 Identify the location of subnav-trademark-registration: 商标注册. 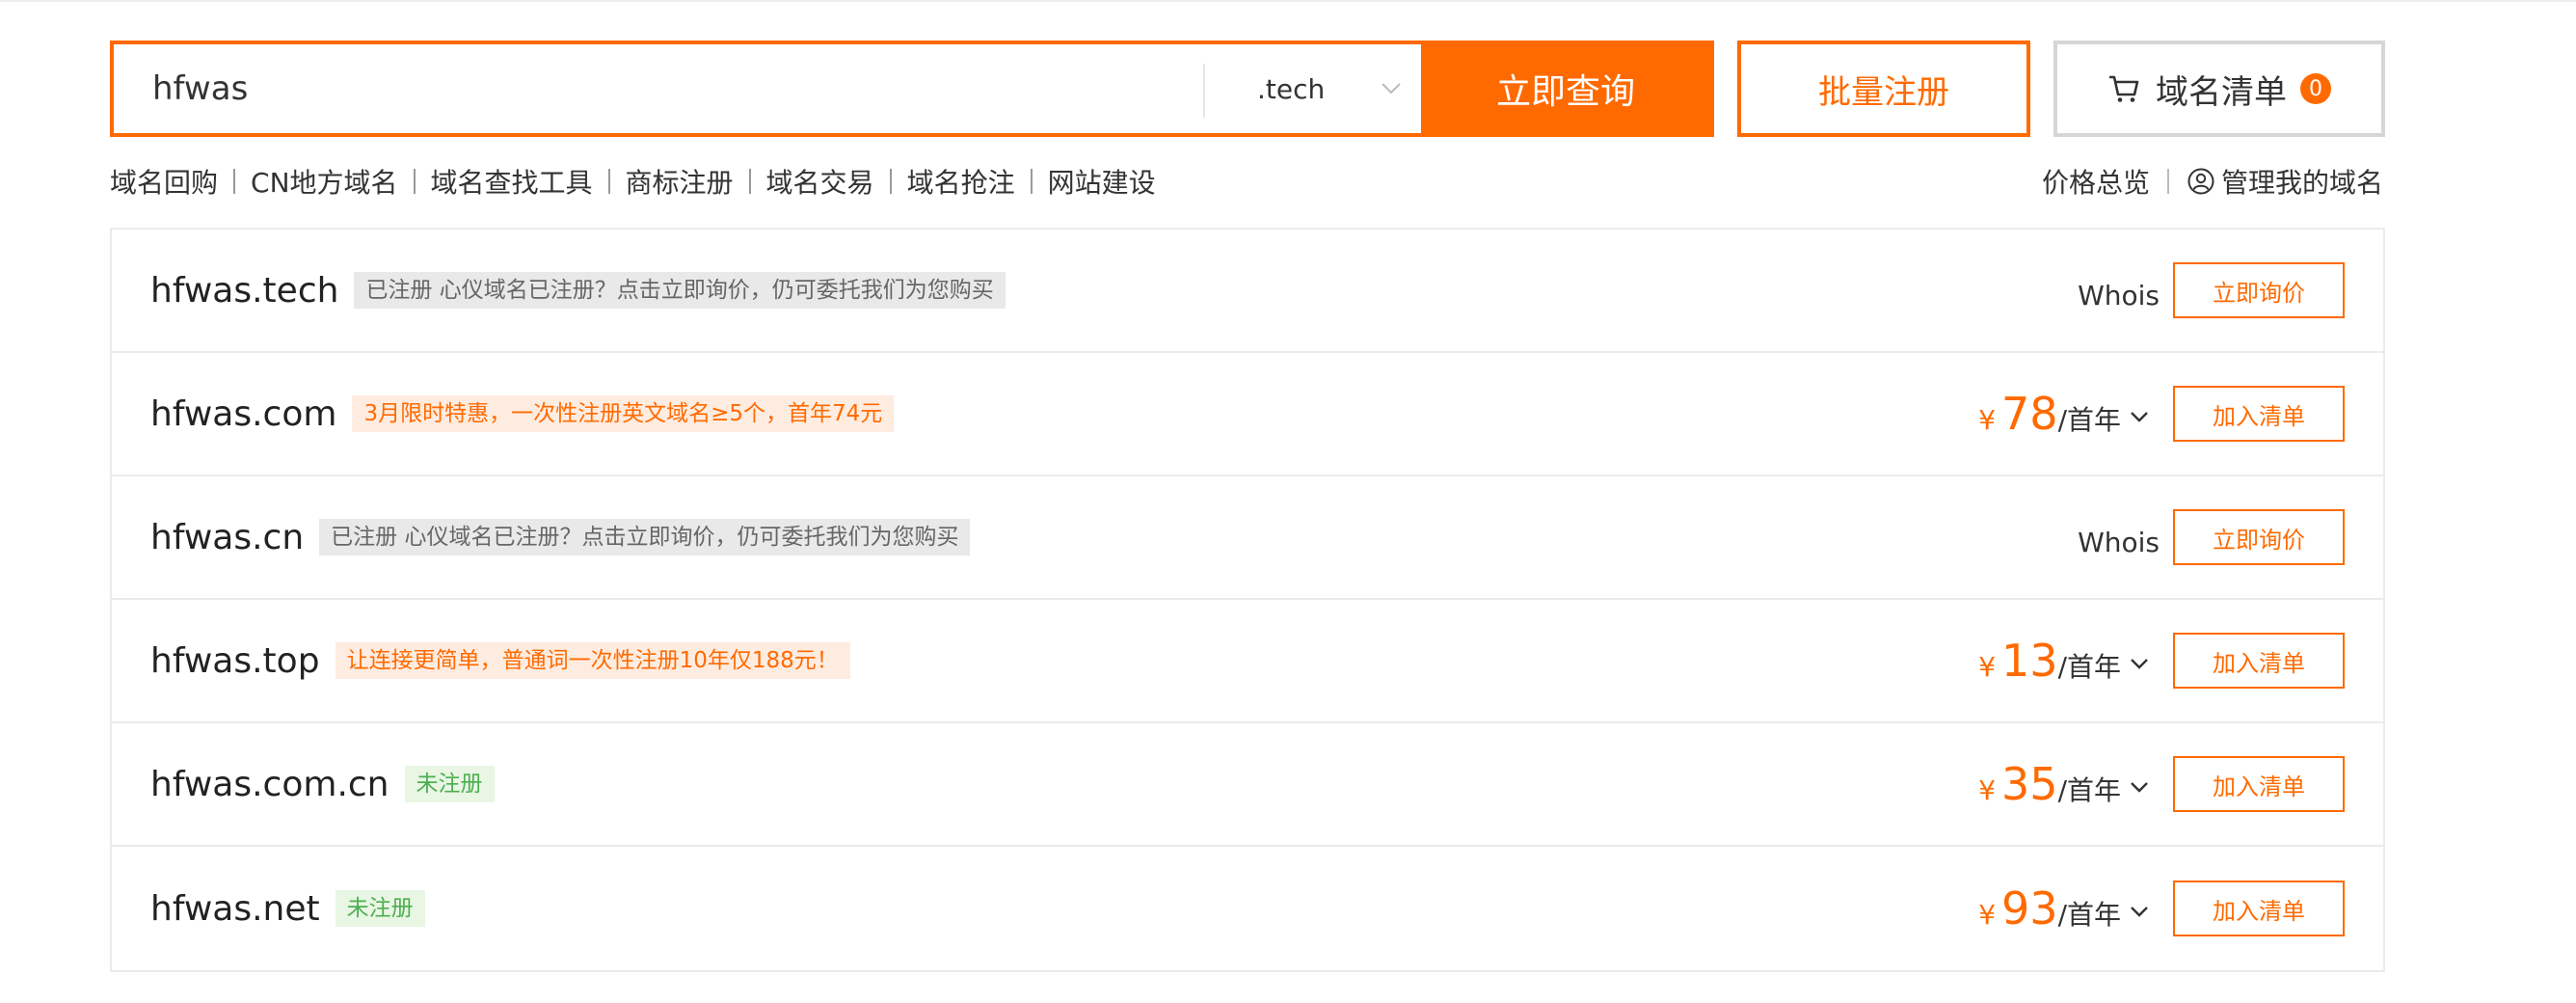
(680, 181).